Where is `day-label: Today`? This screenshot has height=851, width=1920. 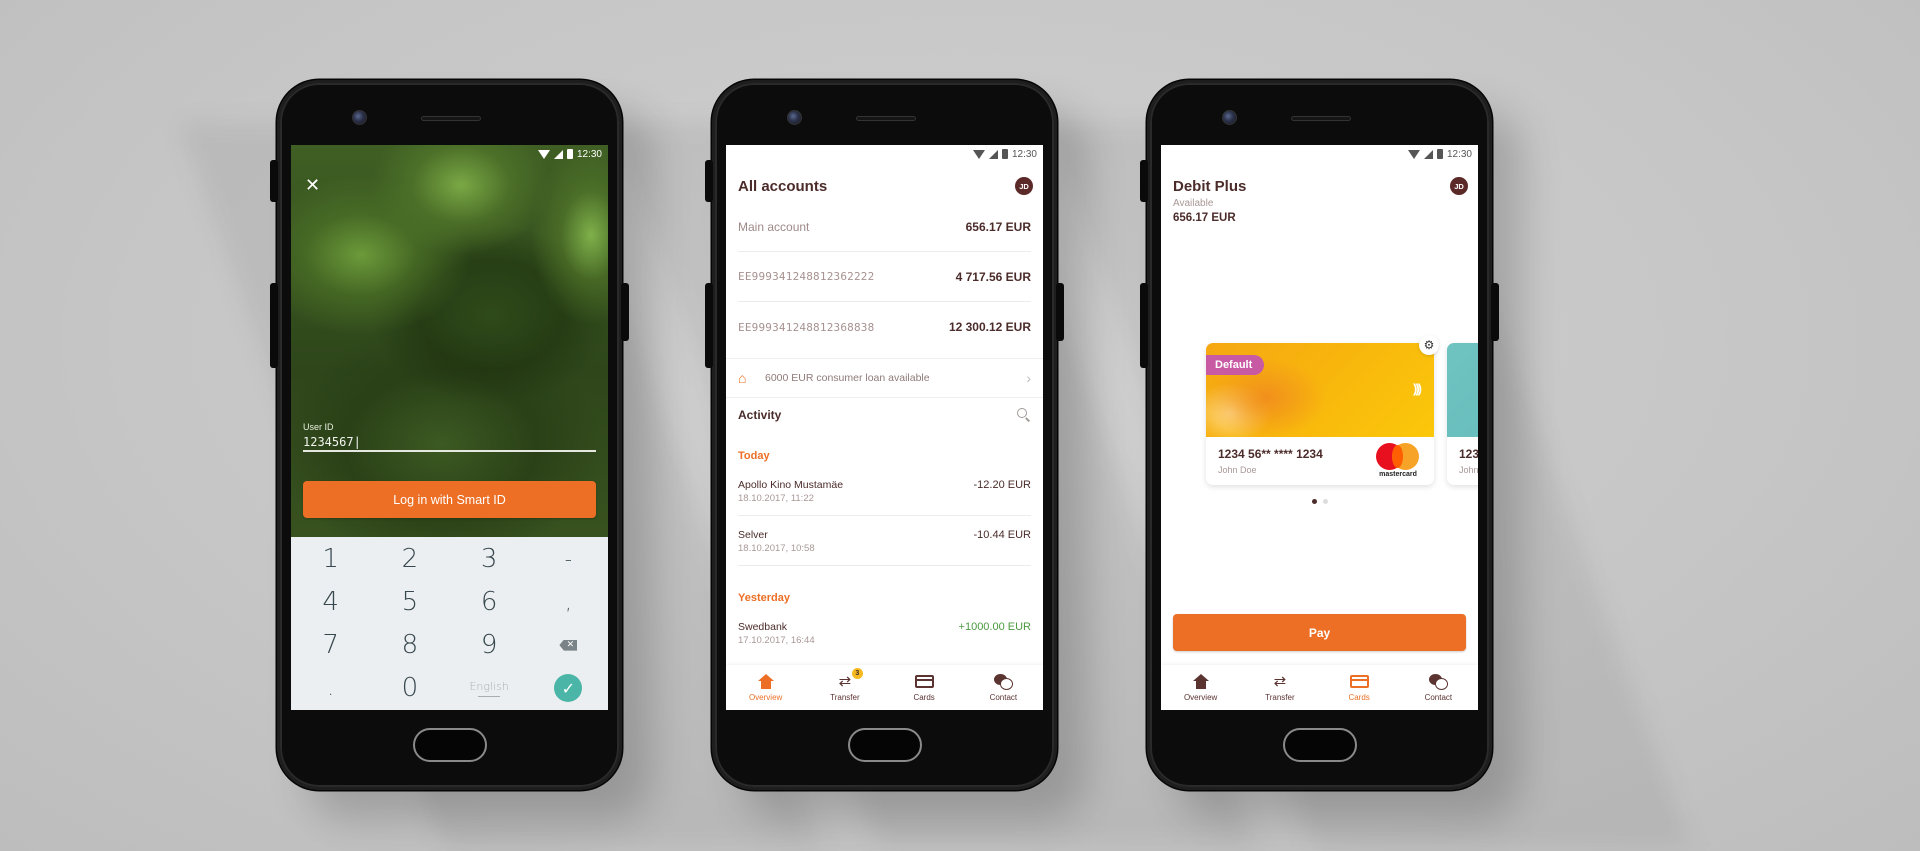
day-label: Today is located at coordinates (754, 456).